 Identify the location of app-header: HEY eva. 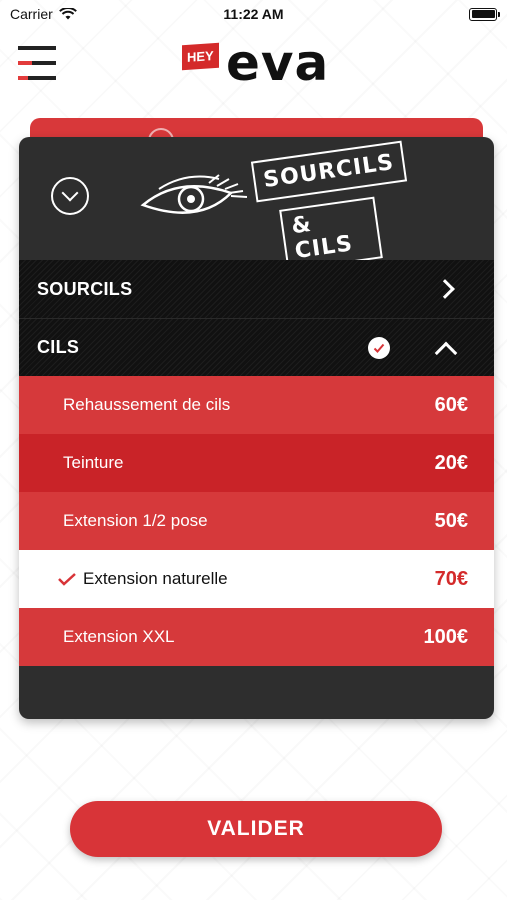
(253, 64).